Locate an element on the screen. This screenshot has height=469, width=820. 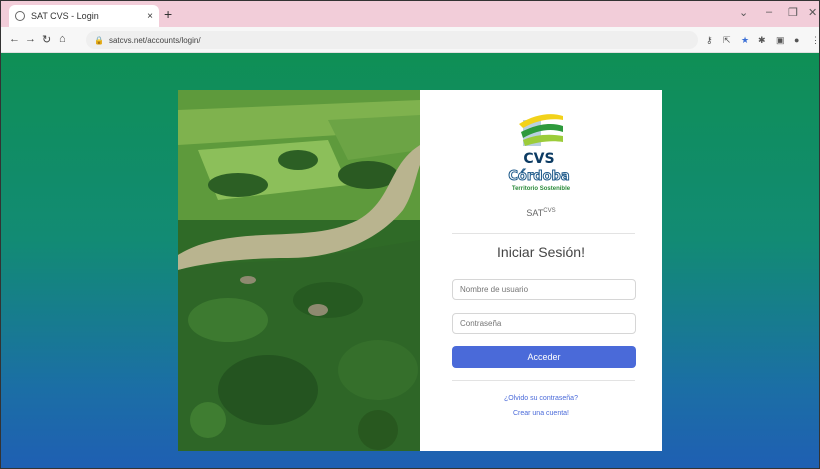
minimize-icon: – is located at coordinates (769, 12).